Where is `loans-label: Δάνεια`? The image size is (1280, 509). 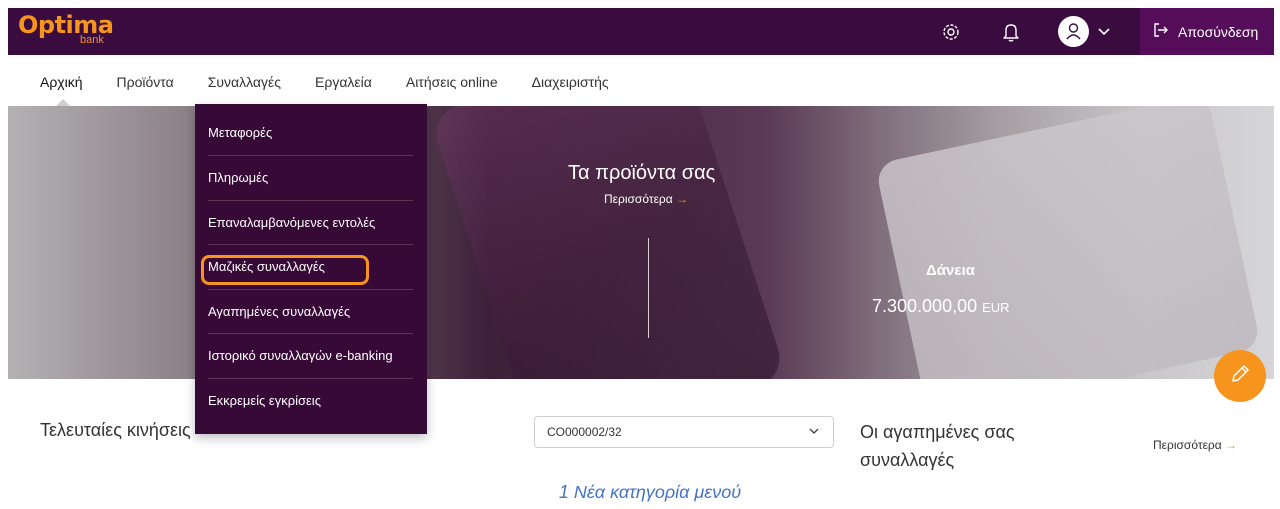
loans-label: Δάνεια is located at coordinates (950, 270).